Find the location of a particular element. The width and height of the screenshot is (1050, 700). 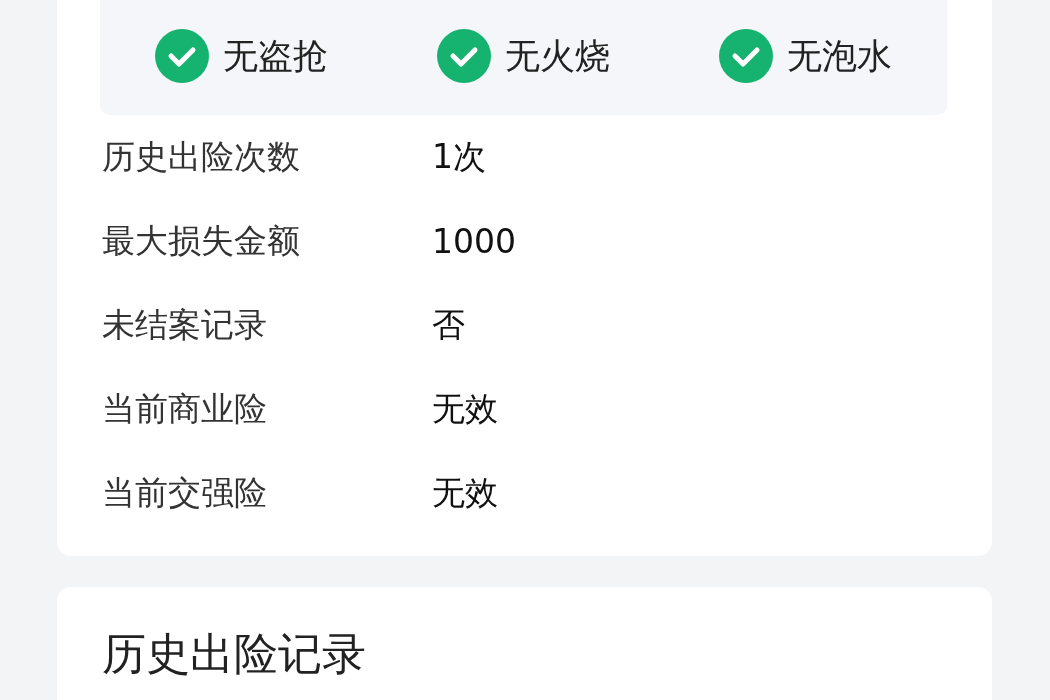

field-value: 1次 is located at coordinates (459, 156).